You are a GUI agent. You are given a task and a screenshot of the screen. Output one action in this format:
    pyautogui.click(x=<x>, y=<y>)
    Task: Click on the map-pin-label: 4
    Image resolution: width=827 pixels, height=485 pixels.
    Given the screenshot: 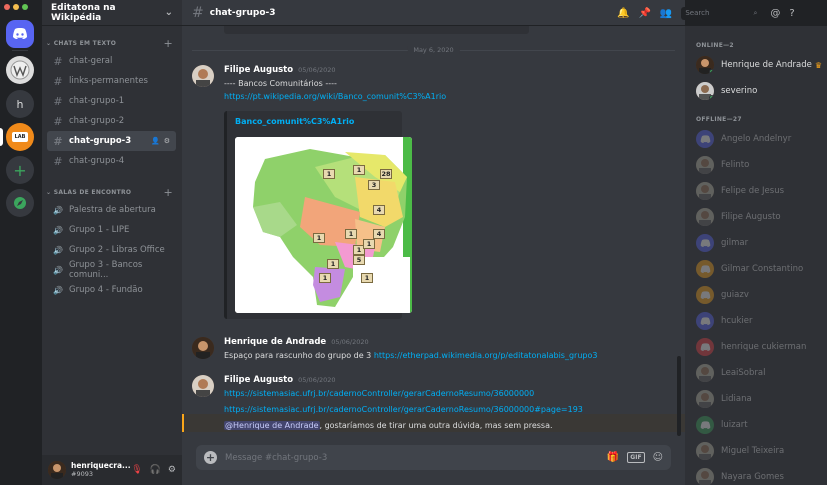 What is the action you would take?
    pyautogui.click(x=379, y=210)
    